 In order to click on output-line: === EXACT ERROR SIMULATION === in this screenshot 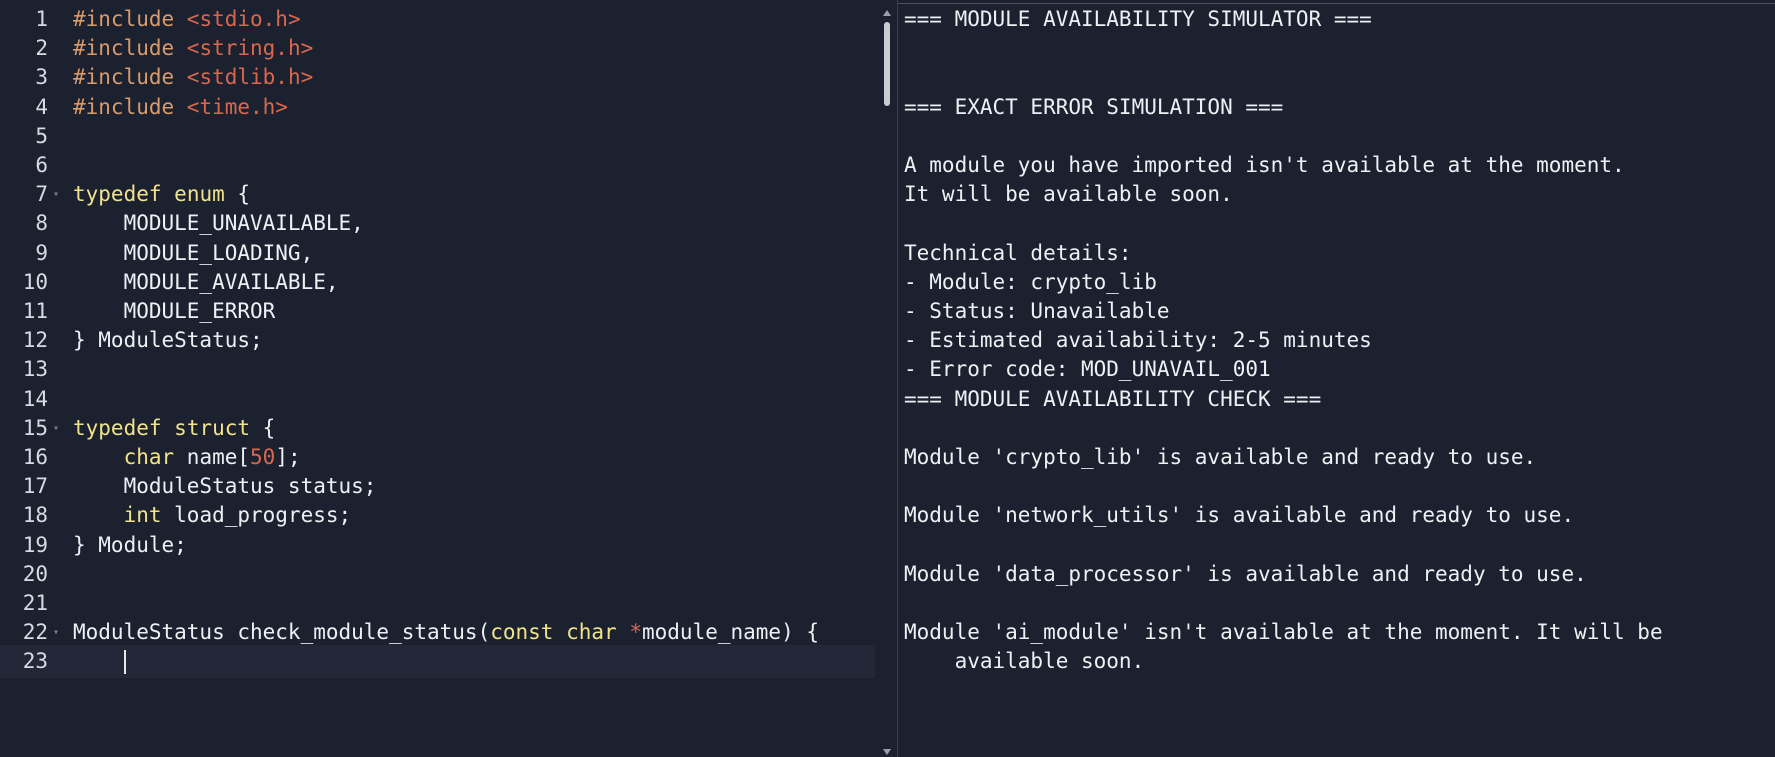, I will do `click(1094, 106)`.